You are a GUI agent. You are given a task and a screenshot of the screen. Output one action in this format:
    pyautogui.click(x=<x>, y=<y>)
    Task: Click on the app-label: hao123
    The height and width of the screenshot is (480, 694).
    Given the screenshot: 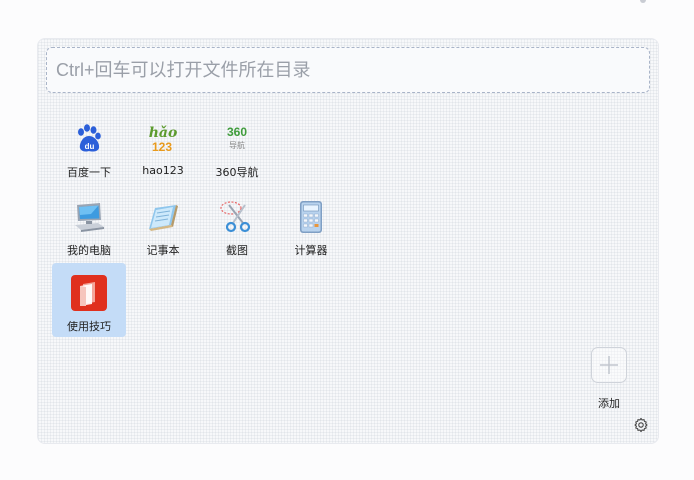 What is the action you would take?
    pyautogui.click(x=163, y=170)
    